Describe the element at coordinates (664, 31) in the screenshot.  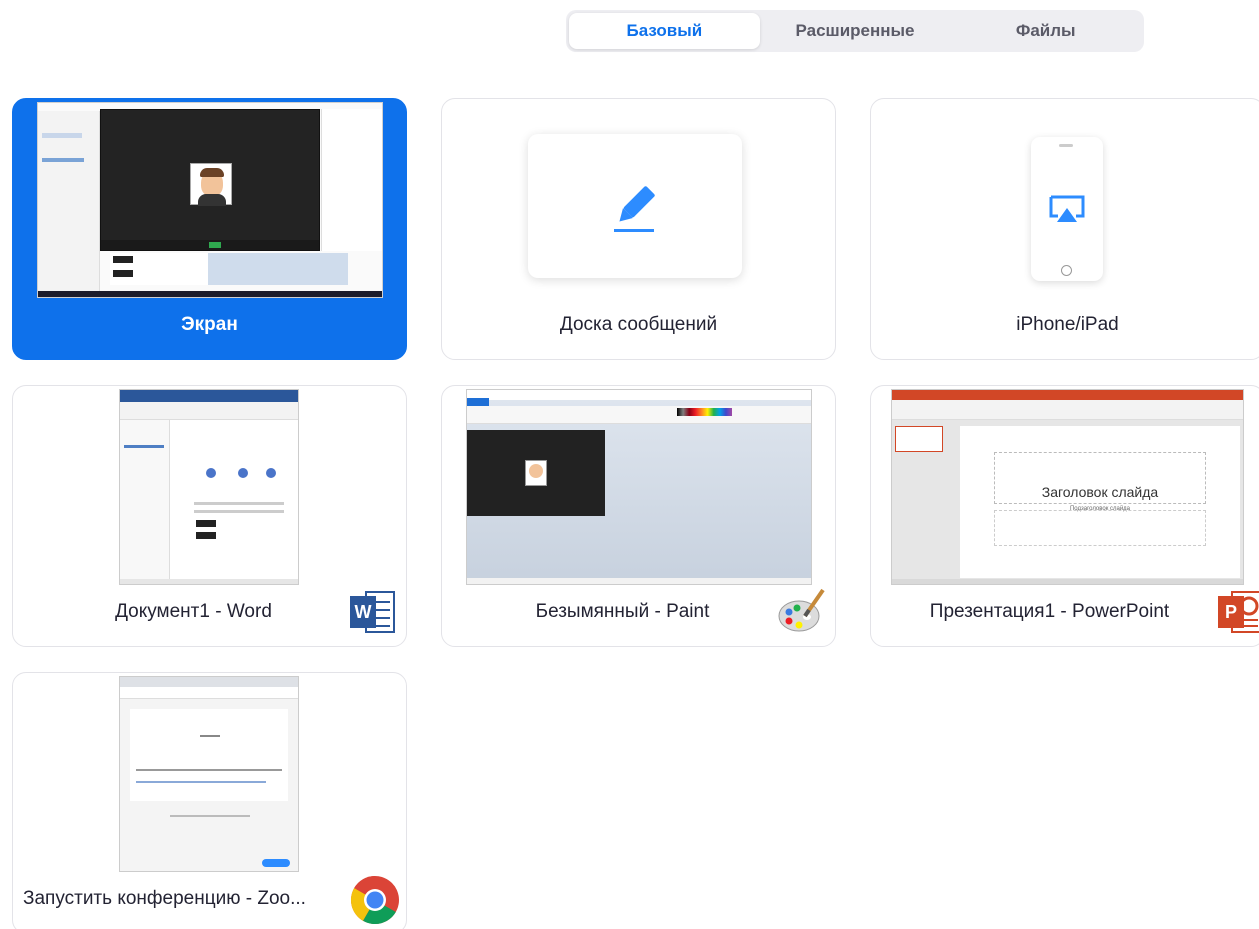
I see `tab-basic: Базовый` at that location.